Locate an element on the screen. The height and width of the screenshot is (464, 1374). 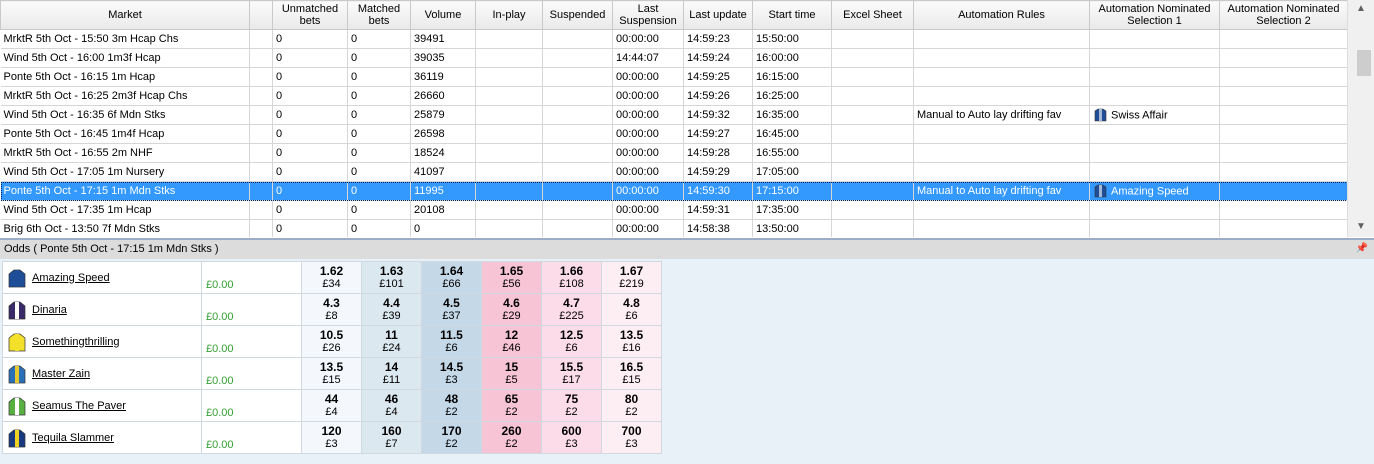
cell-volume: 26598 is located at coordinates (443, 134).